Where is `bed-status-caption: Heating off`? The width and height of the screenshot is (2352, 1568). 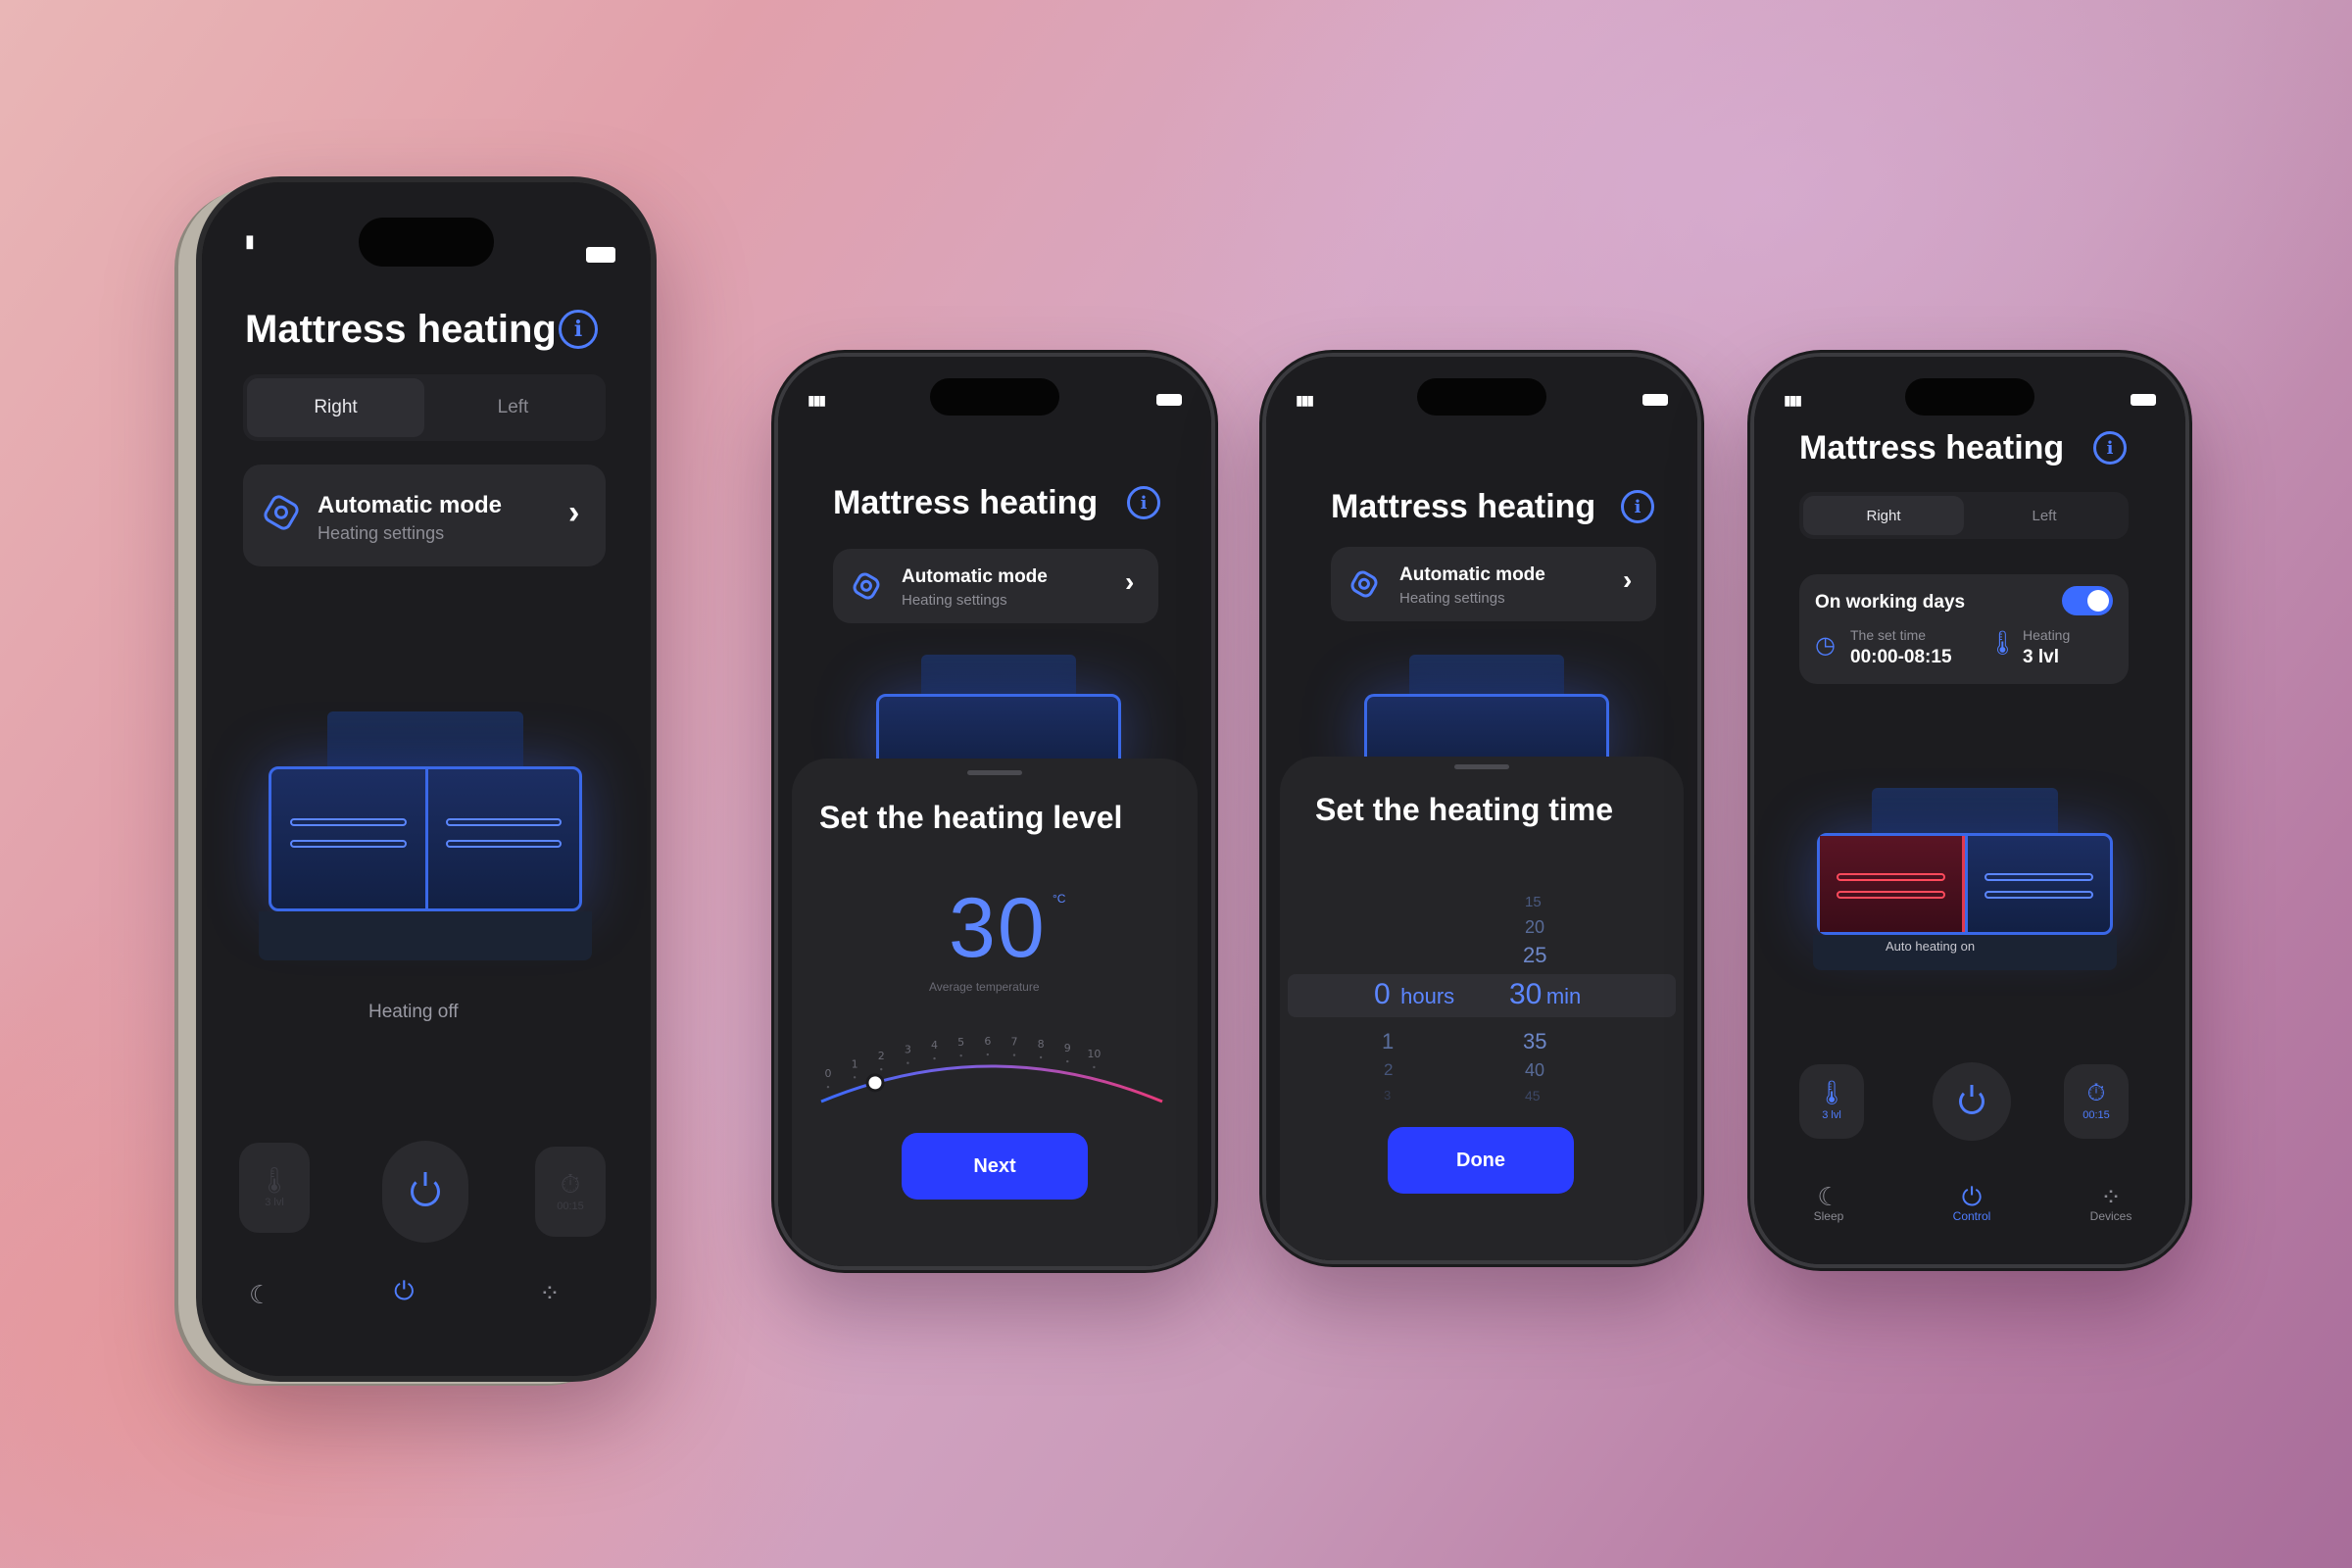 bed-status-caption: Heating off is located at coordinates (413, 1012).